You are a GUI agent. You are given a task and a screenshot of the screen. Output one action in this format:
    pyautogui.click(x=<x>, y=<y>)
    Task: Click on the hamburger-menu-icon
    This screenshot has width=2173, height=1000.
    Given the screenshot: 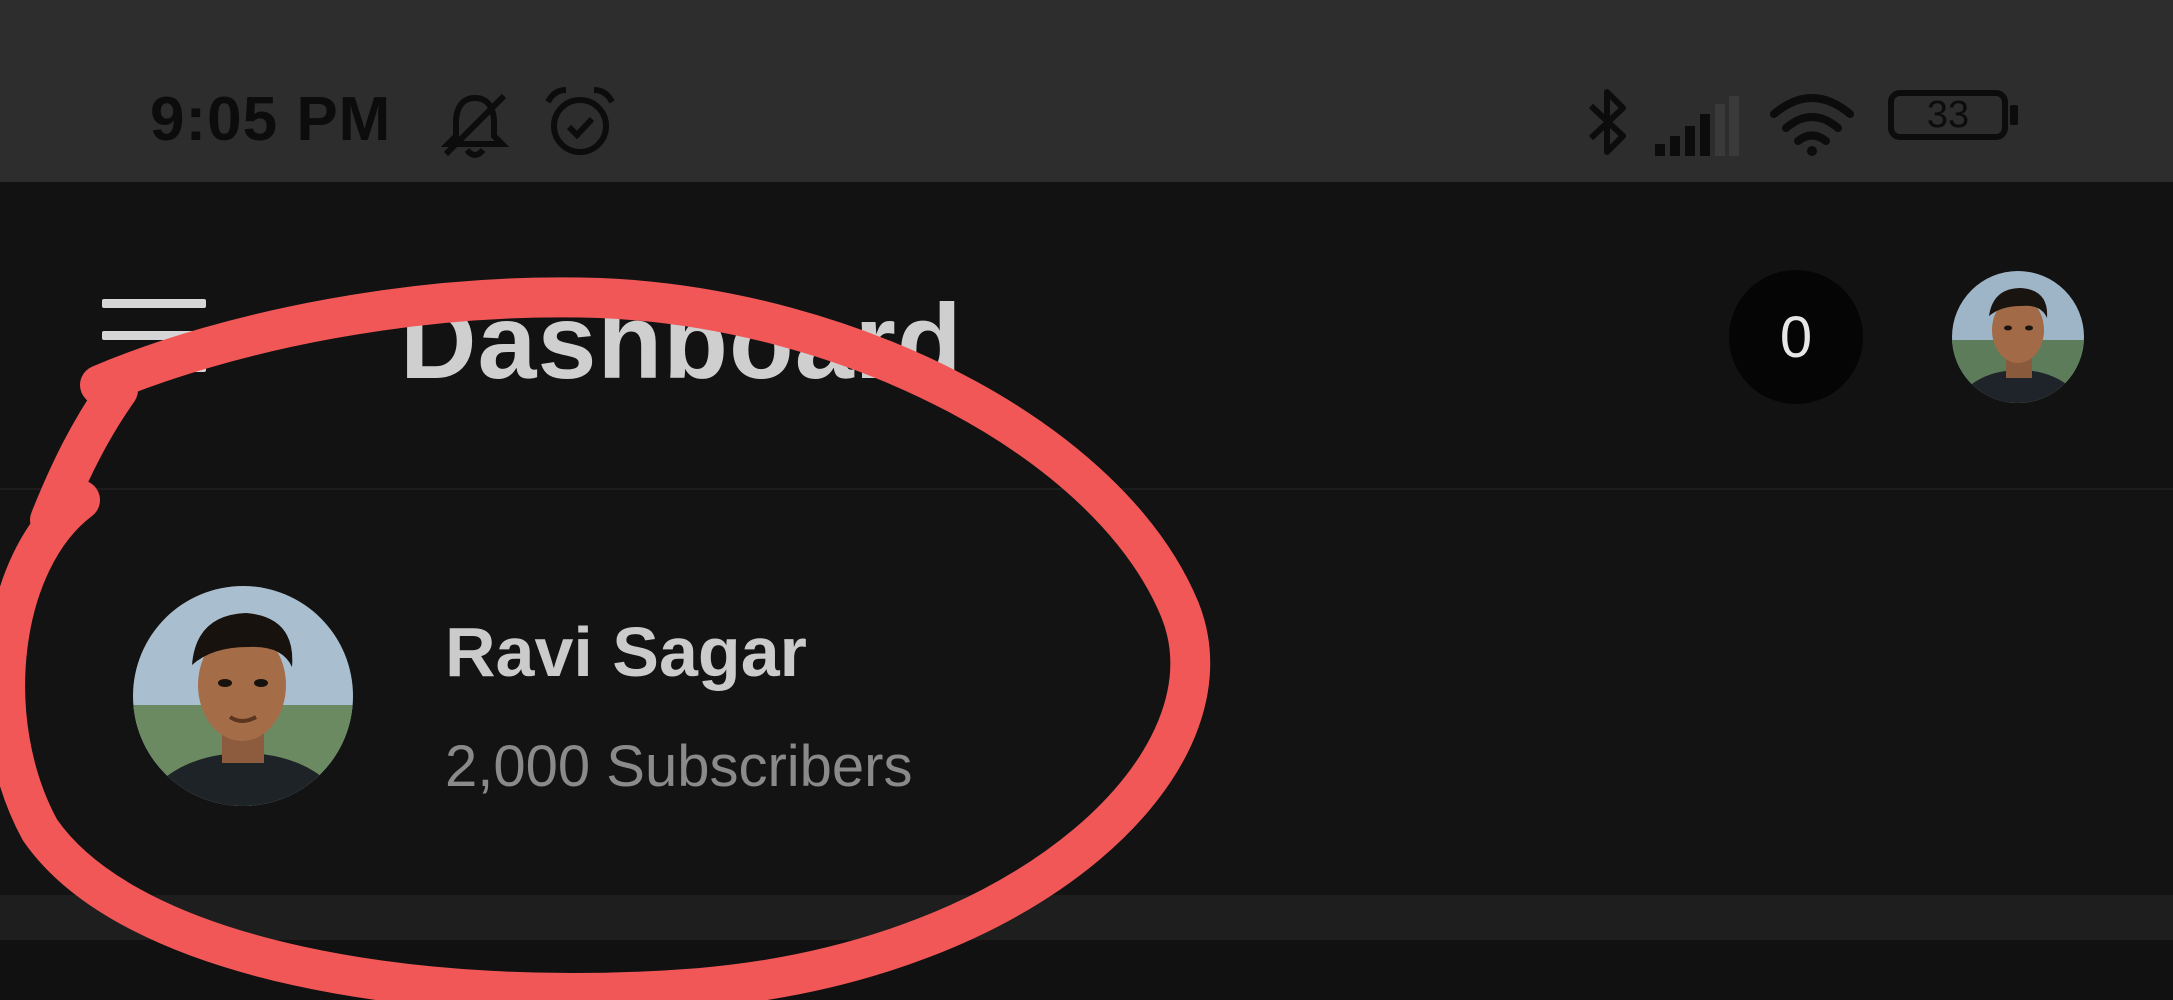 What is the action you would take?
    pyautogui.click(x=155, y=335)
    